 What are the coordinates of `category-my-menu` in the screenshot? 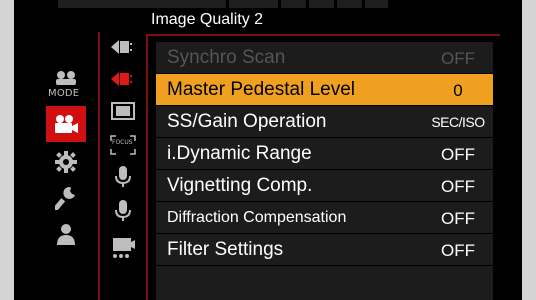 It's located at (66, 234).